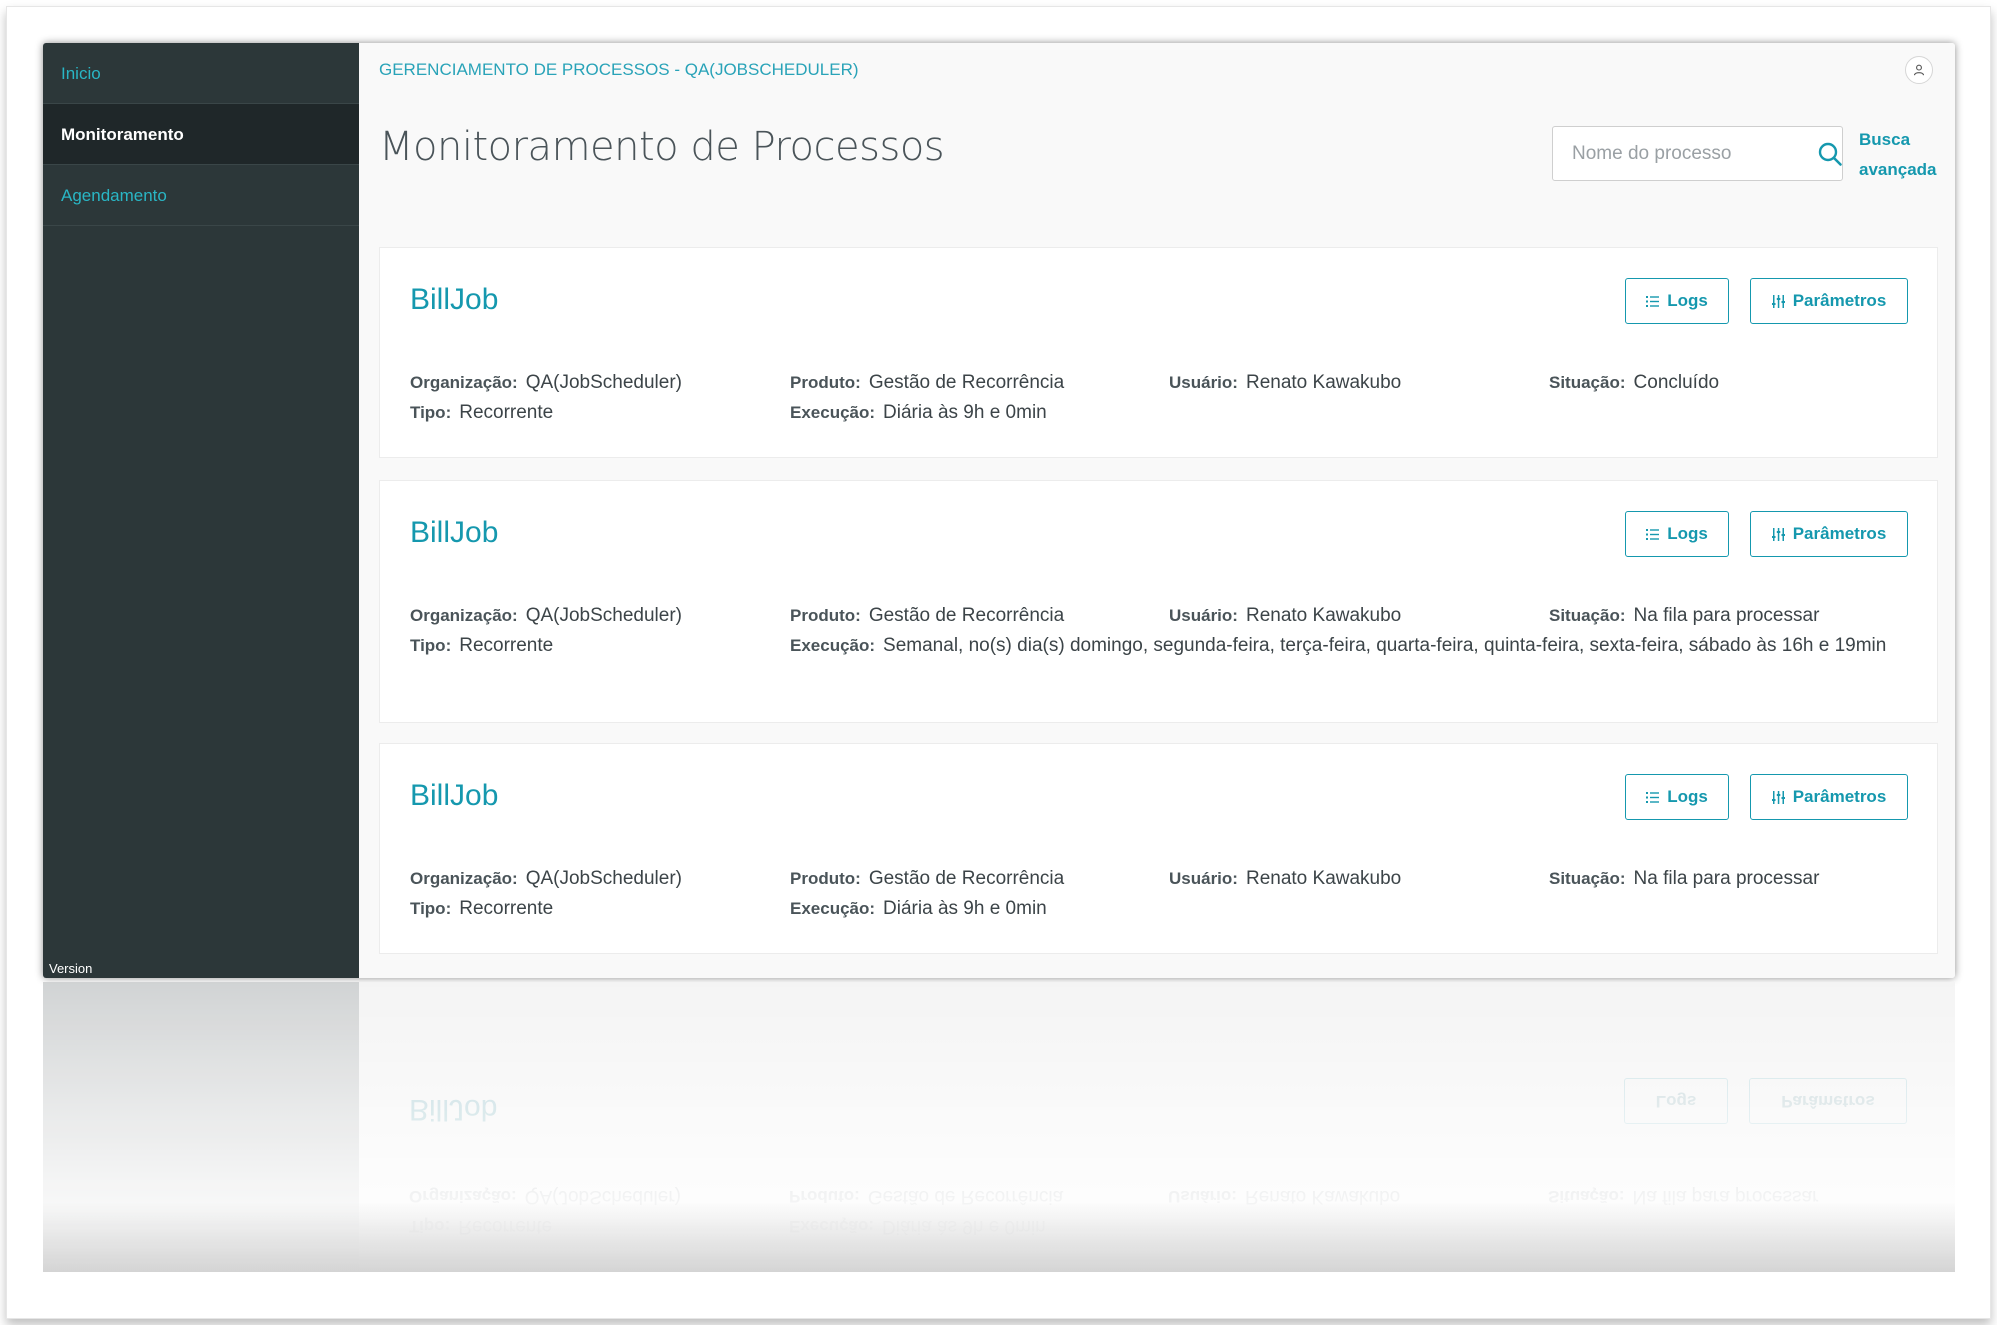 This screenshot has height=1325, width=1997. What do you see at coordinates (201, 73) in the screenshot?
I see `sidebar-item-inicio: Inicio` at bounding box center [201, 73].